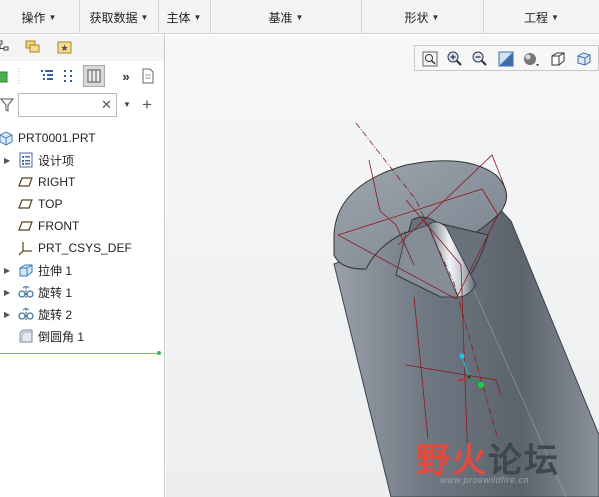  Describe the element at coordinates (94, 76) in the screenshot. I see `columns-toggle-button` at that location.